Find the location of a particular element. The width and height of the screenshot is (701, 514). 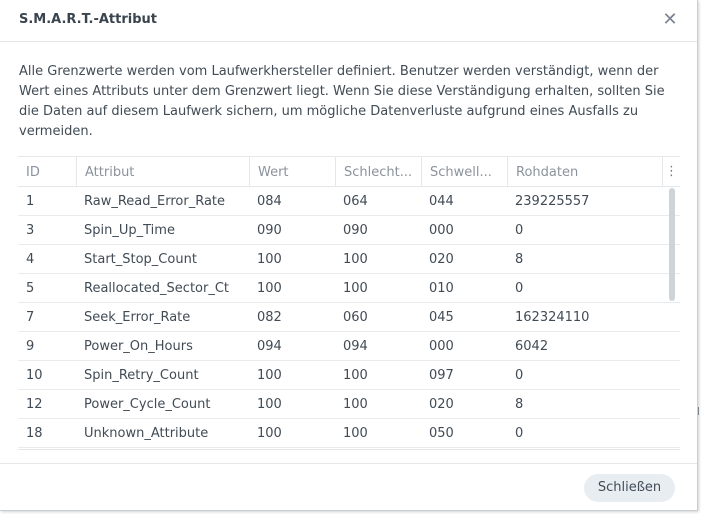

table-row: 4 Start_Stop_Count 100 100 020 8 is located at coordinates (349, 259).